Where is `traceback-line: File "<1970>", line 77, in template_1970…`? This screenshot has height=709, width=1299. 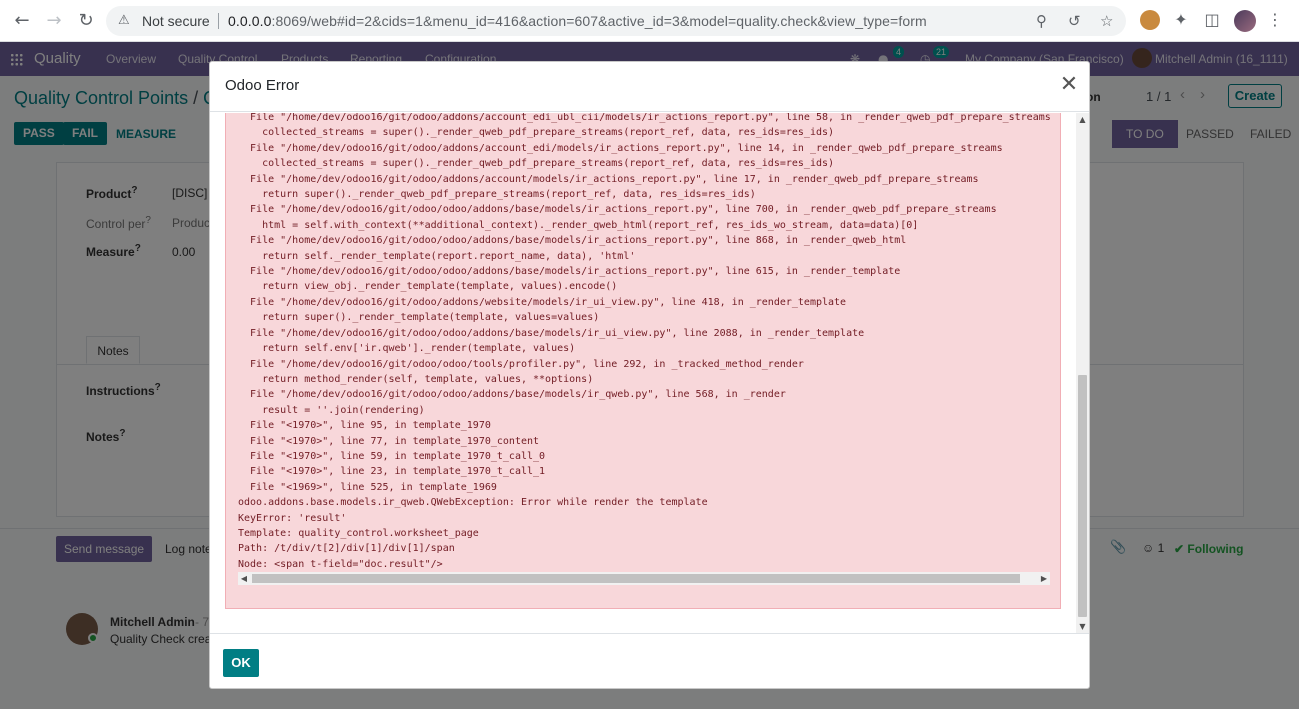 traceback-line: File "<1970>", line 77, in template_1970… is located at coordinates (389, 441).